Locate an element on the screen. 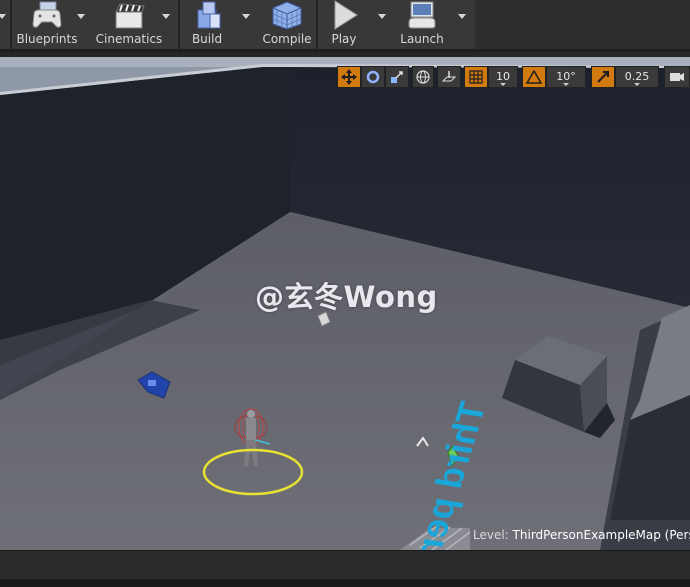  watermark: @玄冬Wong is located at coordinates (346, 297).